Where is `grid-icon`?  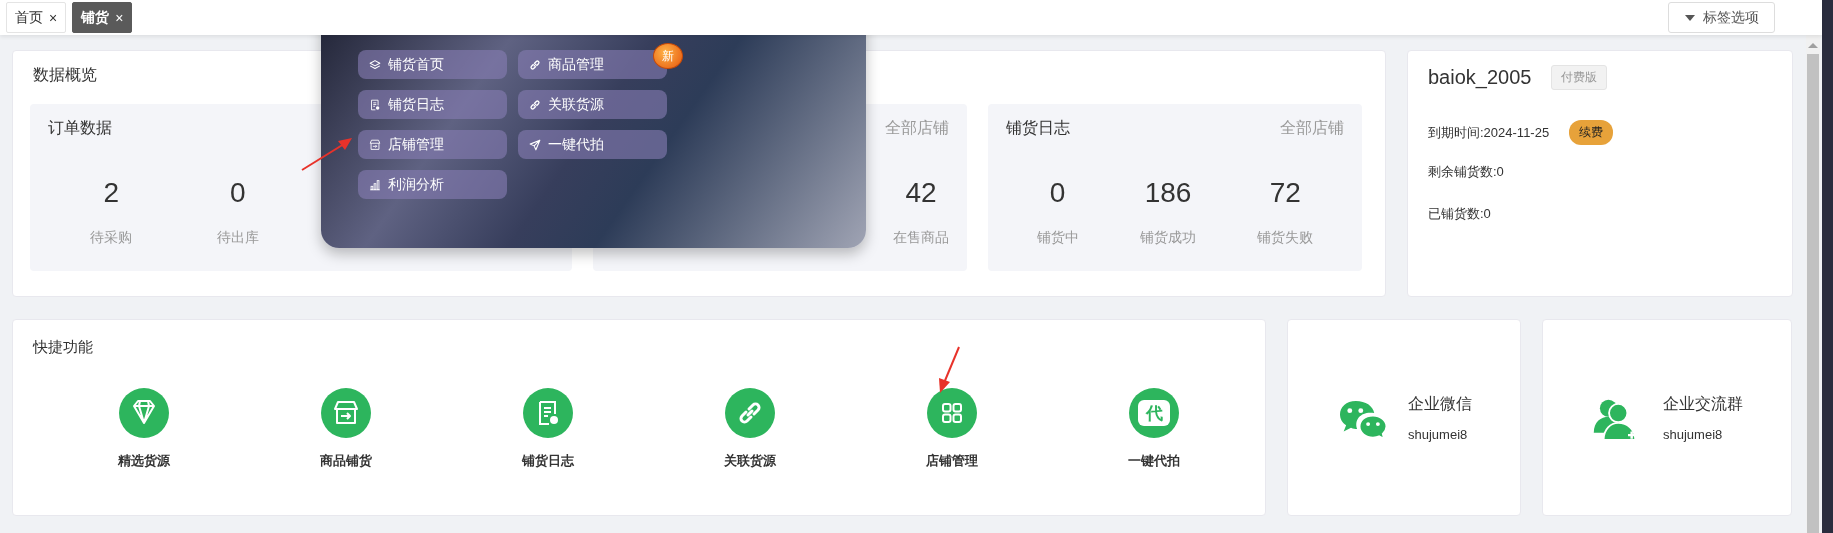
grid-icon is located at coordinates (952, 413).